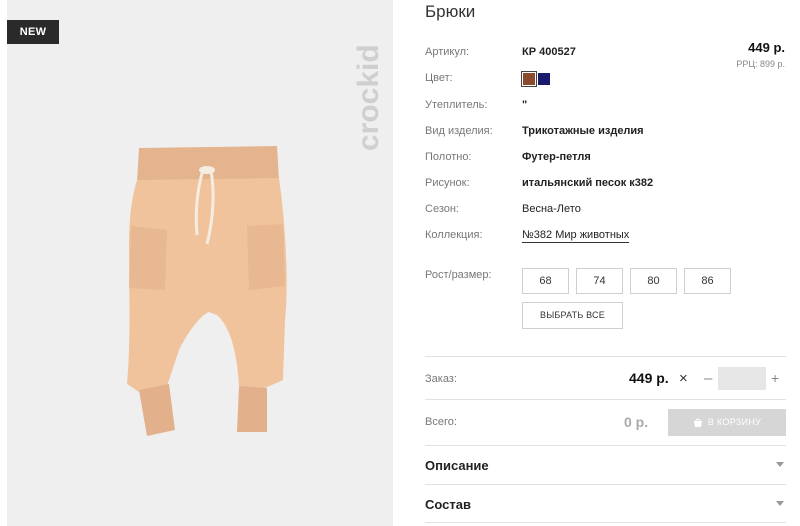 Image resolution: width=800 pixels, height=526 pixels. What do you see at coordinates (458, 275) in the screenshot?
I see `size-label: Рост/размер:` at bounding box center [458, 275].